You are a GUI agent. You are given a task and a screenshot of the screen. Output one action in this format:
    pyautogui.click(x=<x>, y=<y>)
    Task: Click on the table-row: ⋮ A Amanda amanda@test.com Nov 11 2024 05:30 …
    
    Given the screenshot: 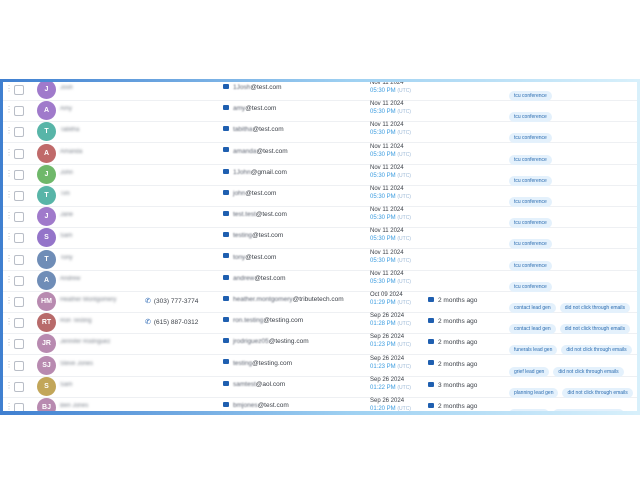 What is the action you would take?
    pyautogui.click(x=320, y=154)
    